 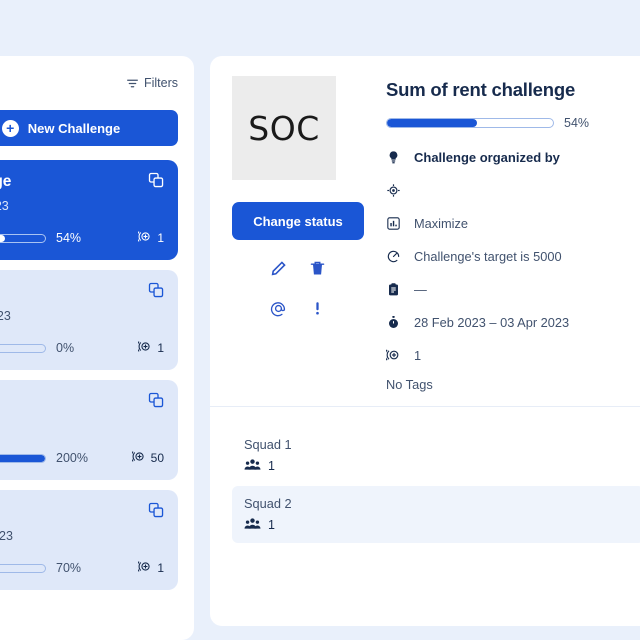 What do you see at coordinates (409, 384) in the screenshot?
I see `tags-label: No Tags` at bounding box center [409, 384].